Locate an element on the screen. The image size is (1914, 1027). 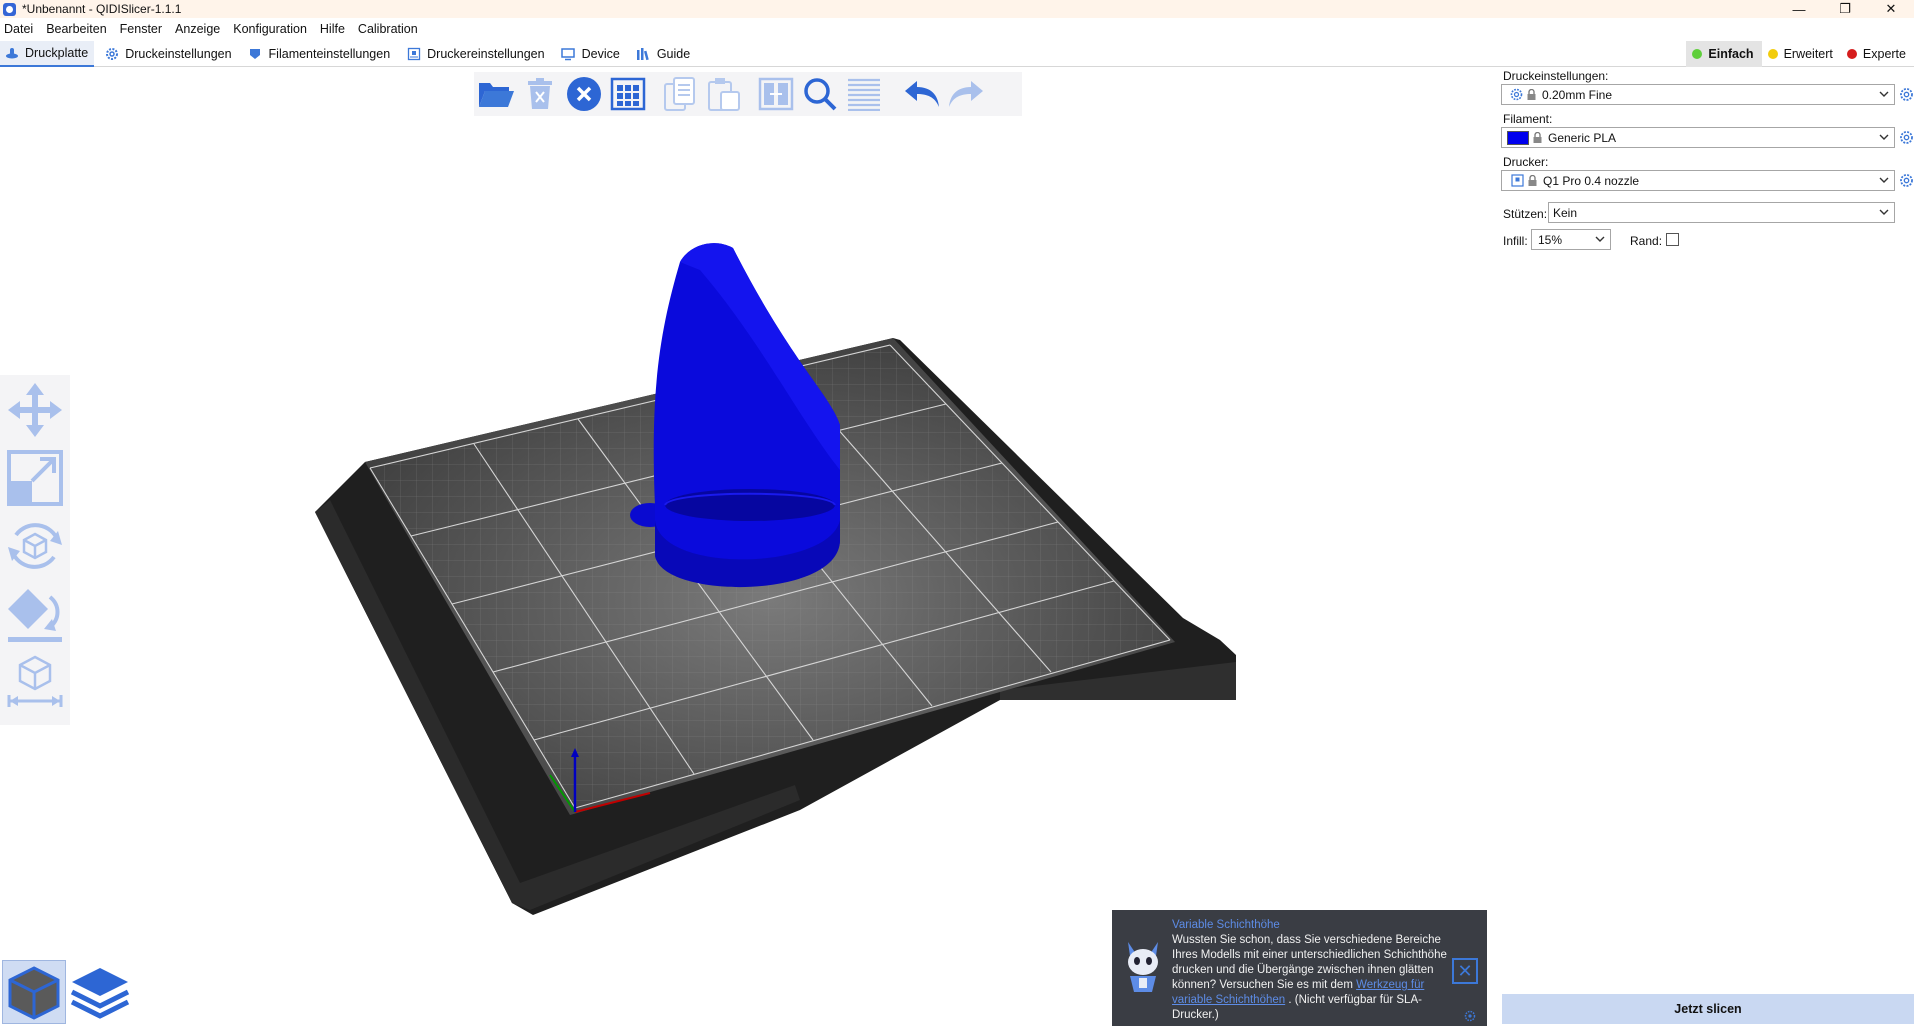
place-on-face-icon is located at coordinates (35, 614).